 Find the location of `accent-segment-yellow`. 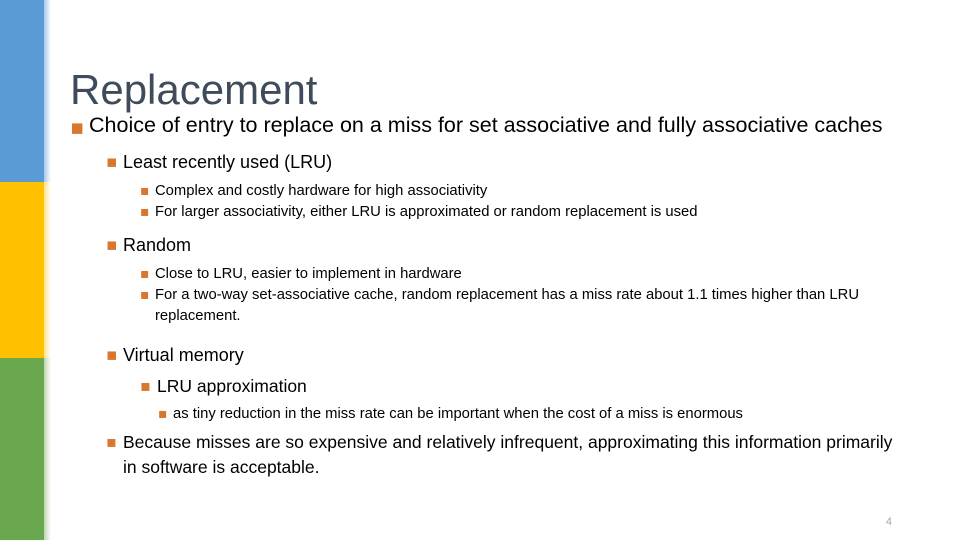

accent-segment-yellow is located at coordinates (25, 270).